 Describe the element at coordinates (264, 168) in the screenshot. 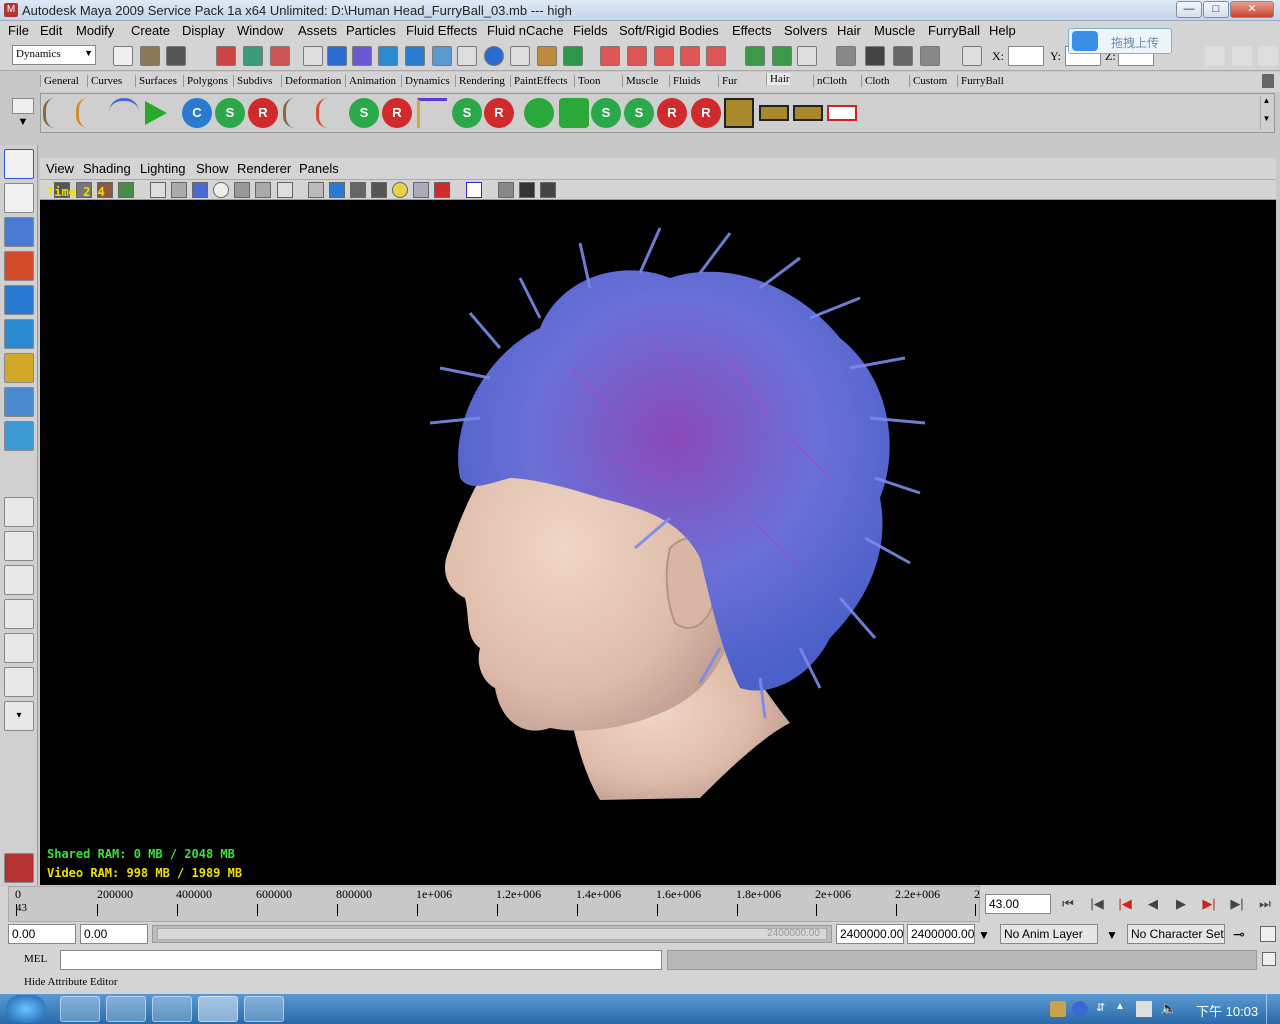

I see `panel-menu-renderer: Renderer` at that location.